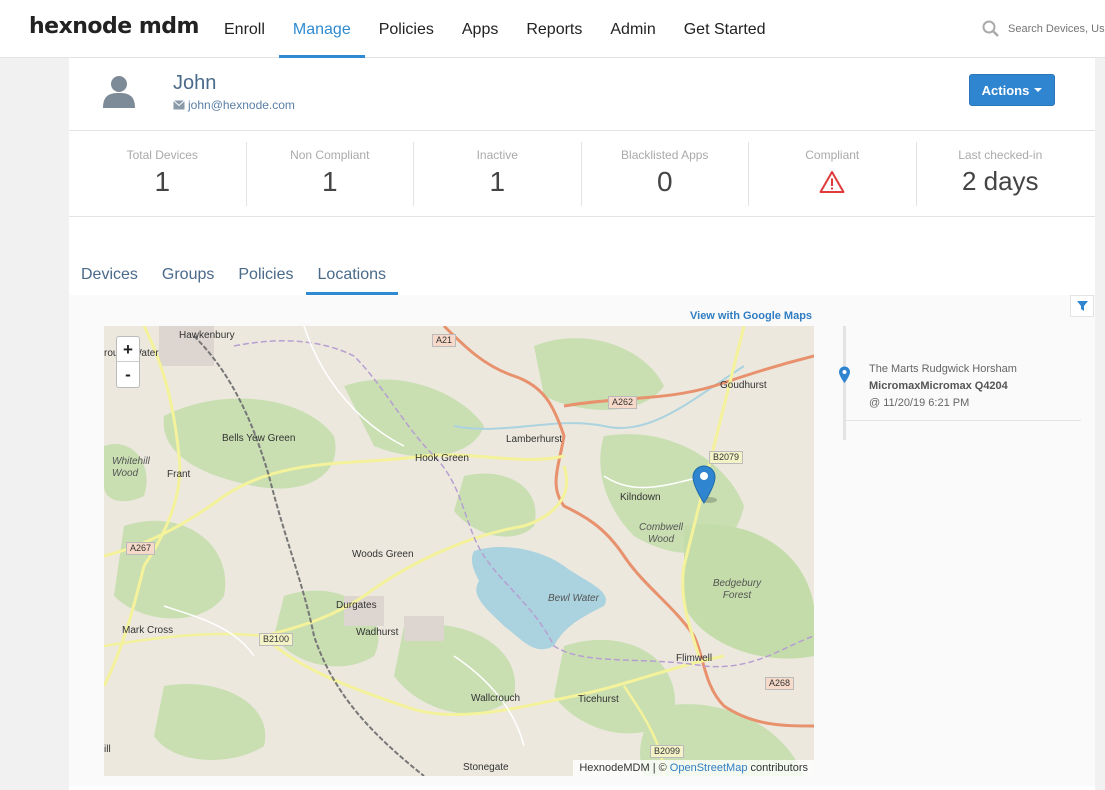 This screenshot has width=1105, height=790. What do you see at coordinates (726, 457) in the screenshot?
I see `map-road-label: B2079` at bounding box center [726, 457].